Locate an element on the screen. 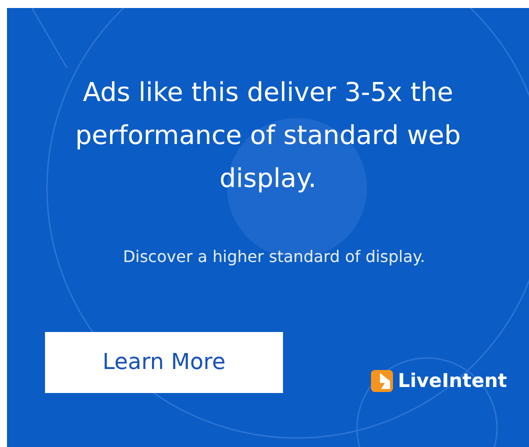 The width and height of the screenshot is (529, 447). learn-more-button: Learn More is located at coordinates (164, 362).